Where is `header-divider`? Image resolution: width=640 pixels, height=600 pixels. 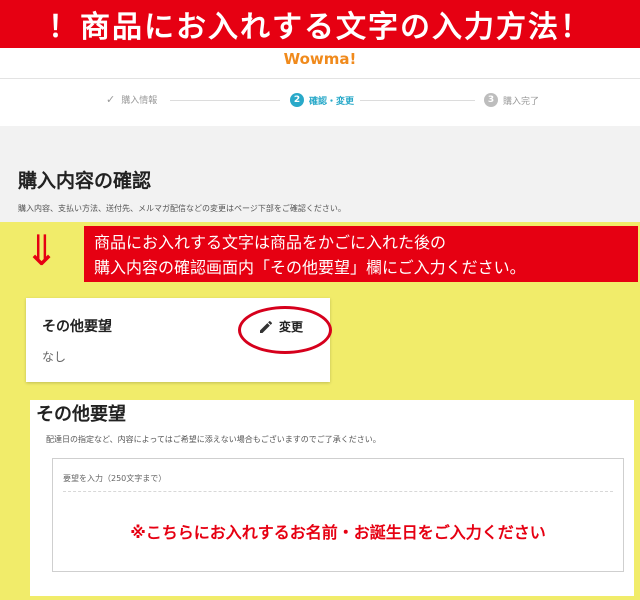 header-divider is located at coordinates (320, 78).